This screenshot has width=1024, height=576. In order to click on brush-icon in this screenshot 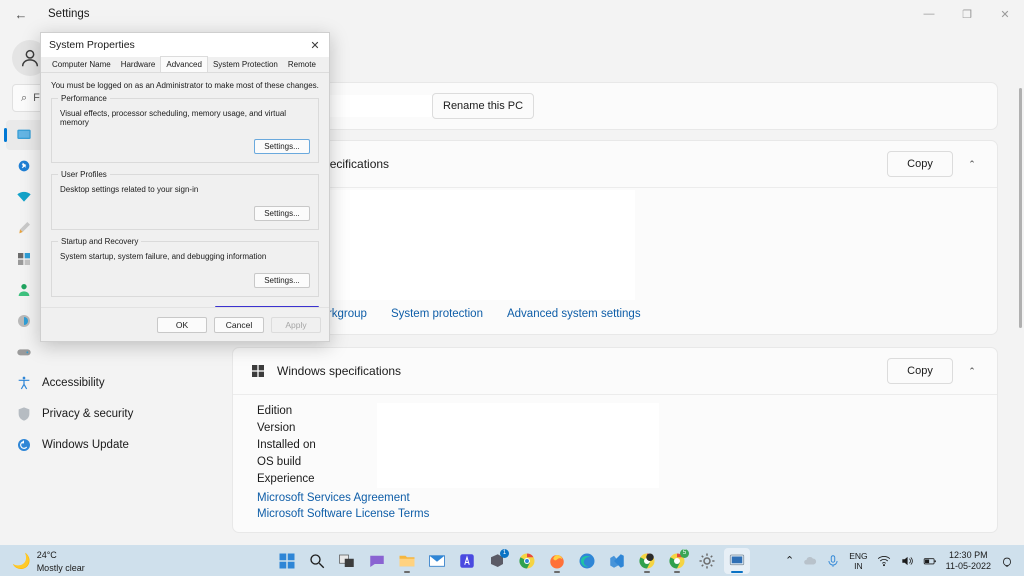, I will do `click(24, 228)`.